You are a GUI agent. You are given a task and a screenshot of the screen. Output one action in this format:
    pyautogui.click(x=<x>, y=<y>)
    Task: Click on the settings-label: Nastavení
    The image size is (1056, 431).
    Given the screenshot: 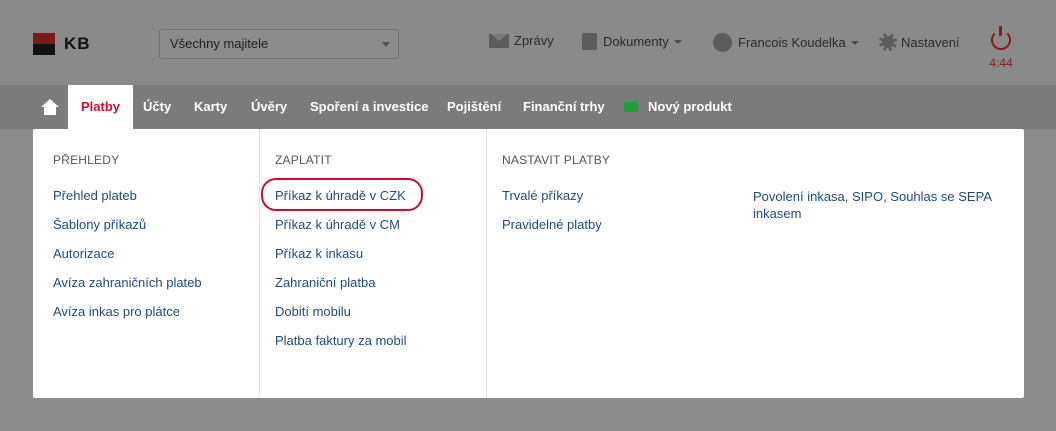 What is the action you would take?
    pyautogui.click(x=930, y=42)
    